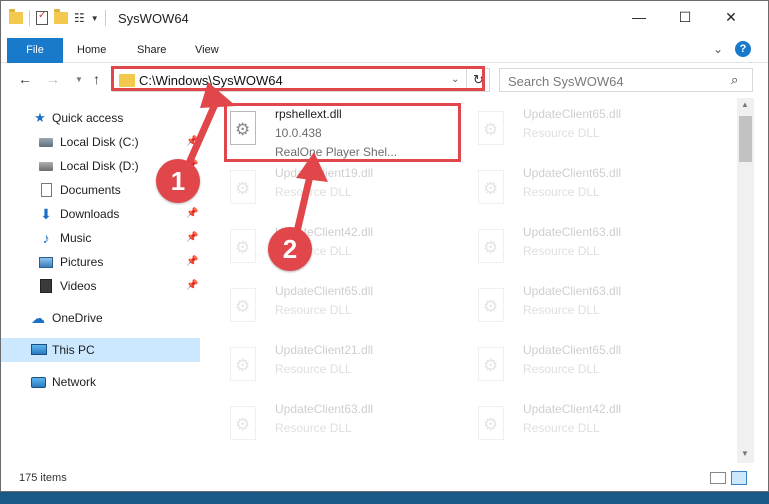 The width and height of the screenshot is (769, 504). What do you see at coordinates (38, 318) in the screenshot?
I see `cloud-icon: ☁` at bounding box center [38, 318].